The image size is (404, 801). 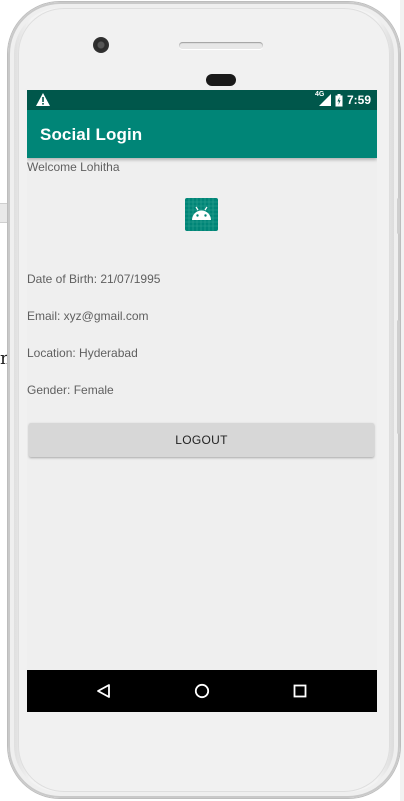 What do you see at coordinates (101, 45) in the screenshot?
I see `front-camera` at bounding box center [101, 45].